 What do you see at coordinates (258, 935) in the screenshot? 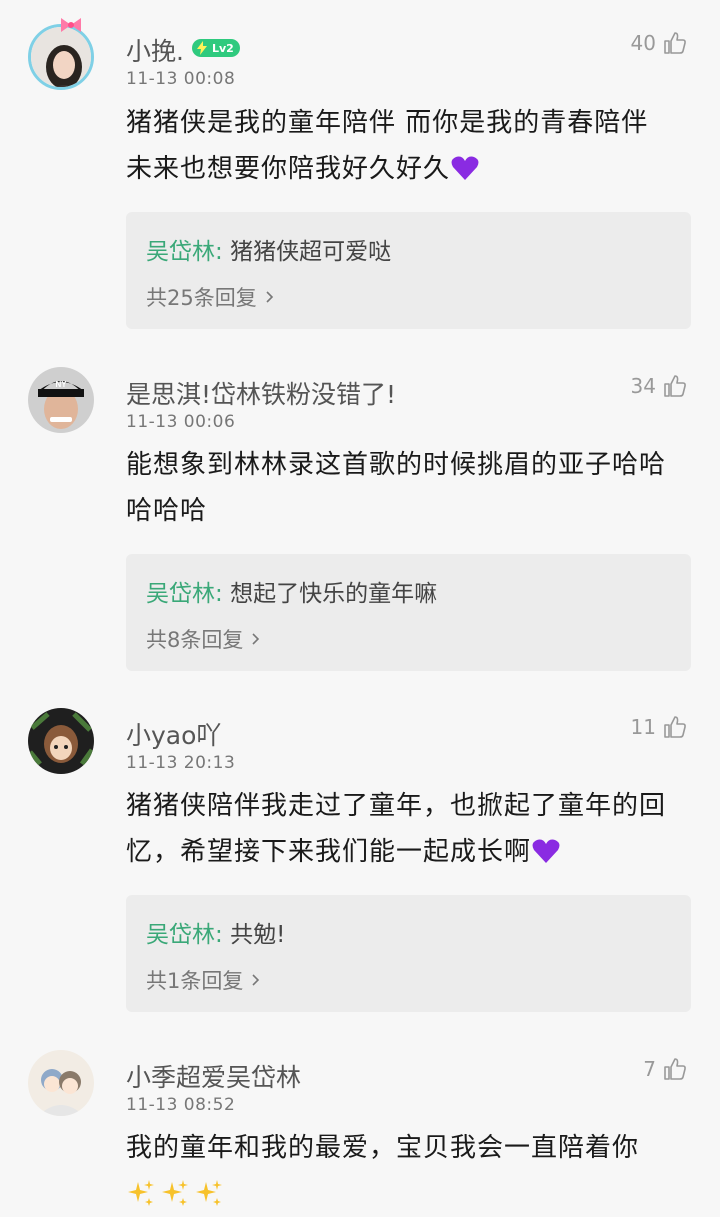
I see `reply-text: 共勉!` at bounding box center [258, 935].